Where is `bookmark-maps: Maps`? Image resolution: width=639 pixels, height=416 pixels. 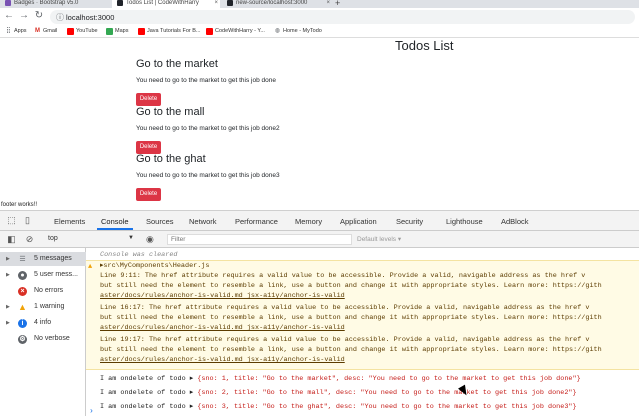 bookmark-maps: Maps is located at coordinates (117, 31).